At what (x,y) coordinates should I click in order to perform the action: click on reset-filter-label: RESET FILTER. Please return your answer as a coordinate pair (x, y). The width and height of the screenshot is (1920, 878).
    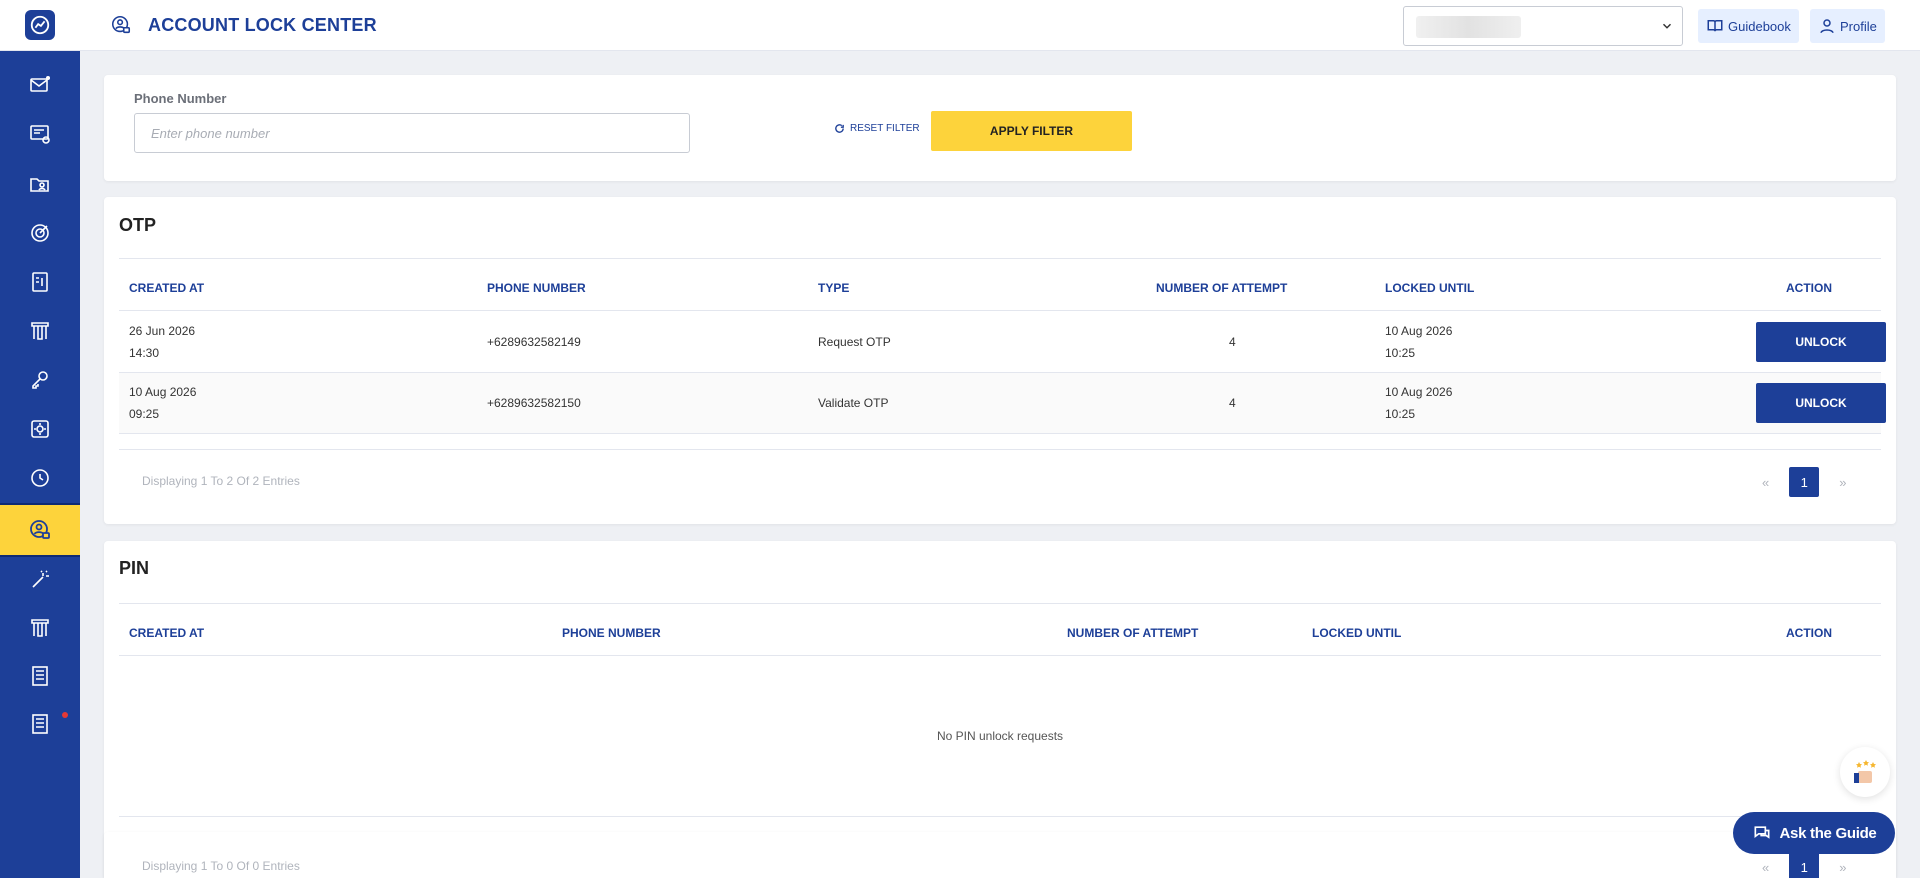
    Looking at the image, I should click on (885, 128).